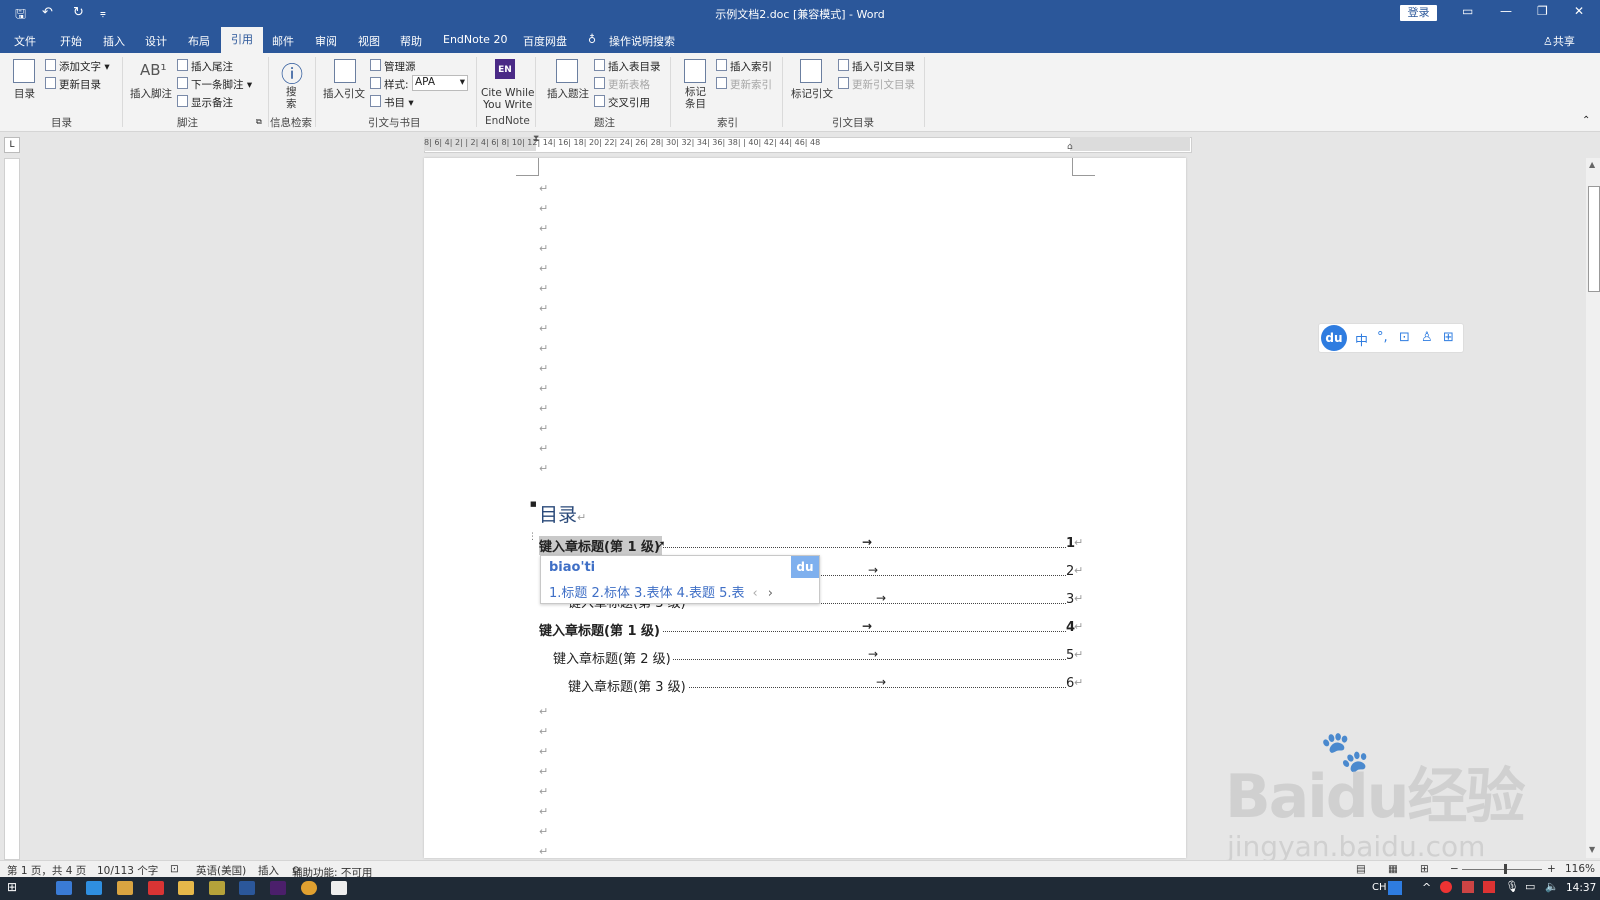 This screenshot has width=1600, height=900. What do you see at coordinates (1070, 147) in the screenshot?
I see `right-indent-marker-icon: ⌂` at bounding box center [1070, 147].